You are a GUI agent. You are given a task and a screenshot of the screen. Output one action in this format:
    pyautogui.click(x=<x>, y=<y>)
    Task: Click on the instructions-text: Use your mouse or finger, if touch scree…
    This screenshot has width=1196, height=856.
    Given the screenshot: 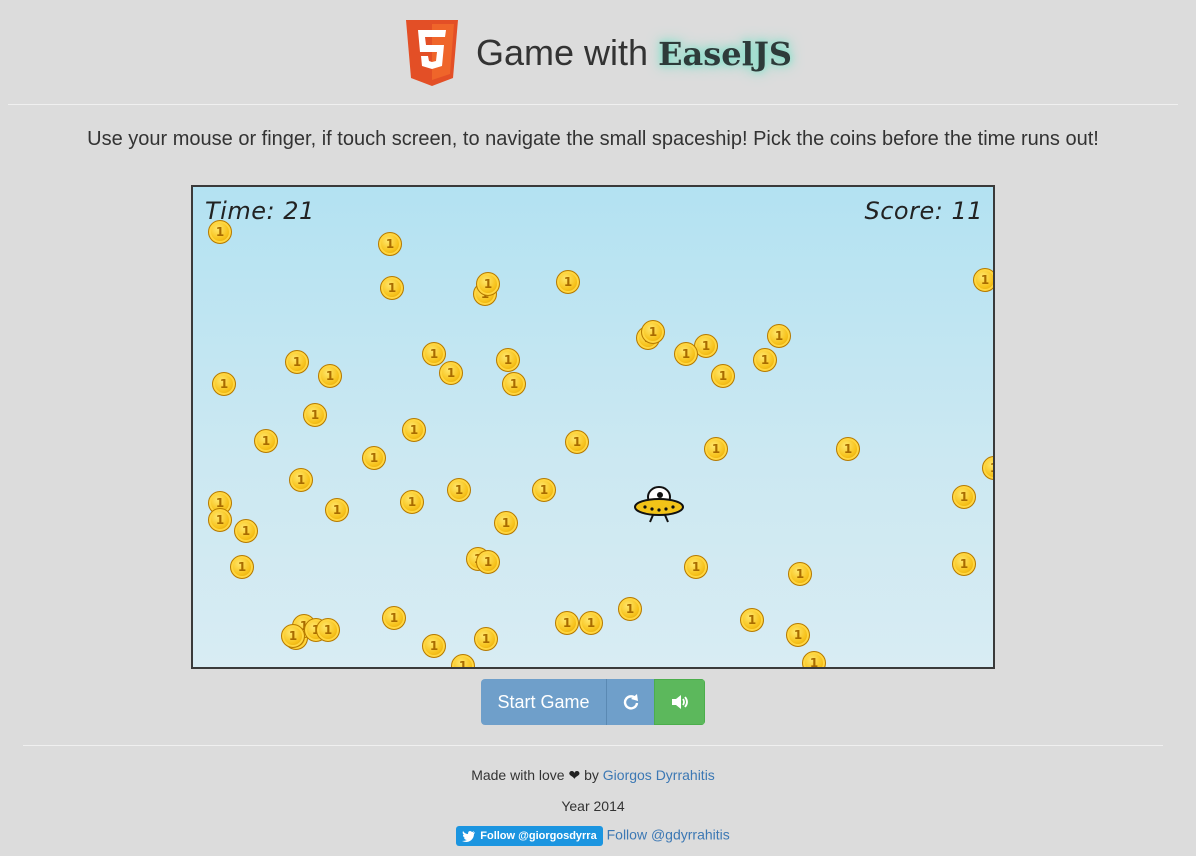 What is the action you would take?
    pyautogui.click(x=593, y=139)
    